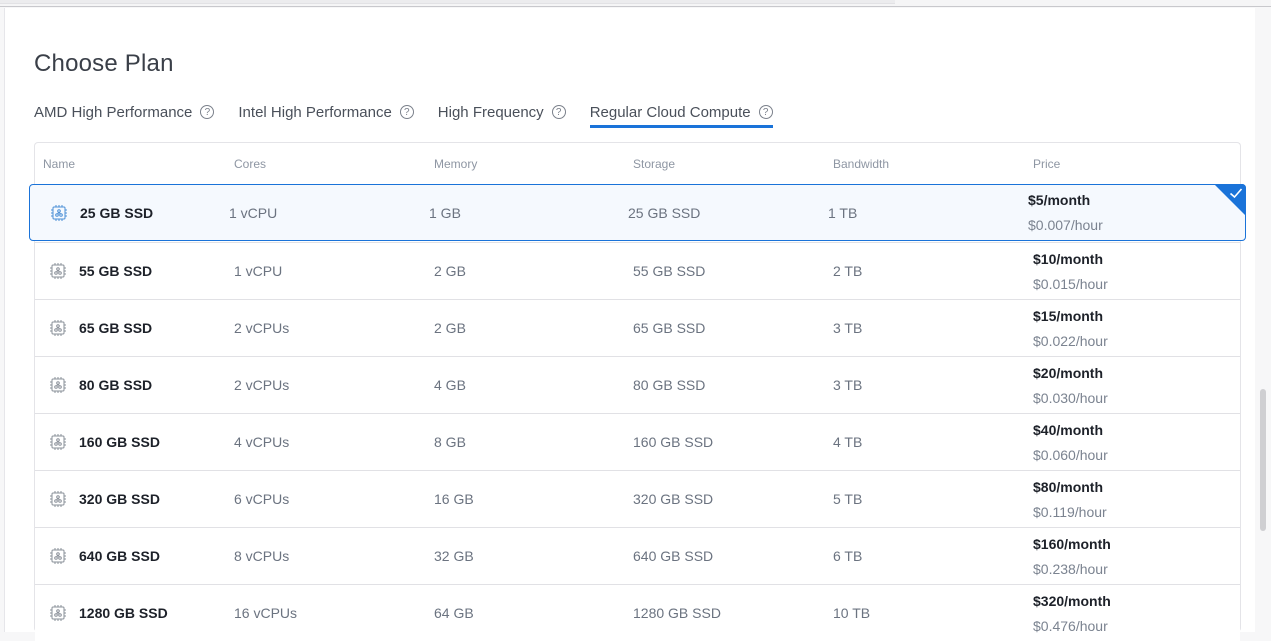 The height and width of the screenshot is (641, 1271). I want to click on plan-bandwidth: 6 TB, so click(848, 556).